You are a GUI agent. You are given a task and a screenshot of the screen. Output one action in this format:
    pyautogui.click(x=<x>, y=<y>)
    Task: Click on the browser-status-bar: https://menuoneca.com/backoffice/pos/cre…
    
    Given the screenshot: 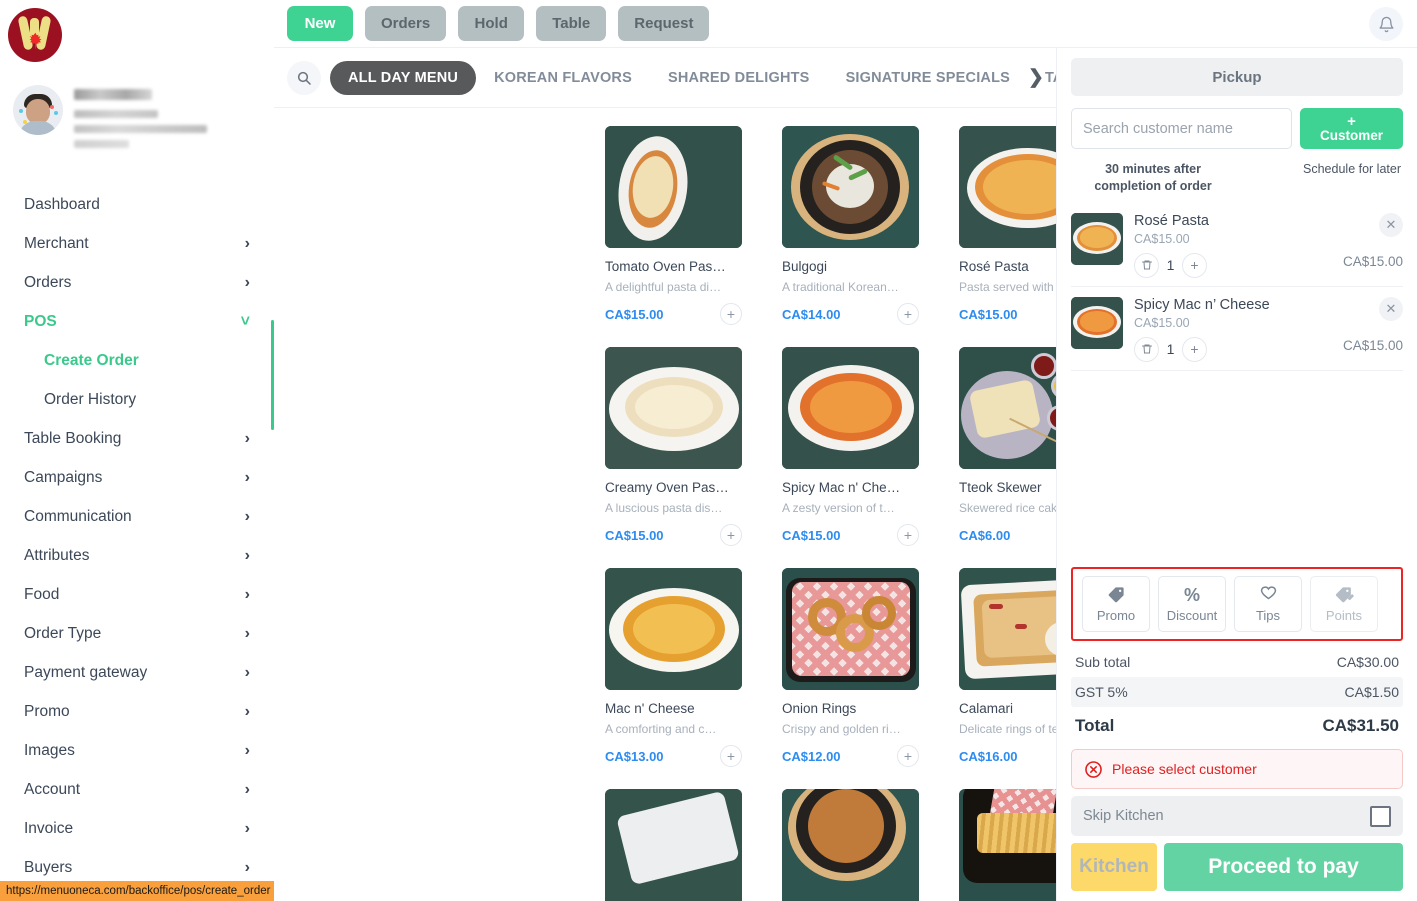 What is the action you would take?
    pyautogui.click(x=137, y=891)
    